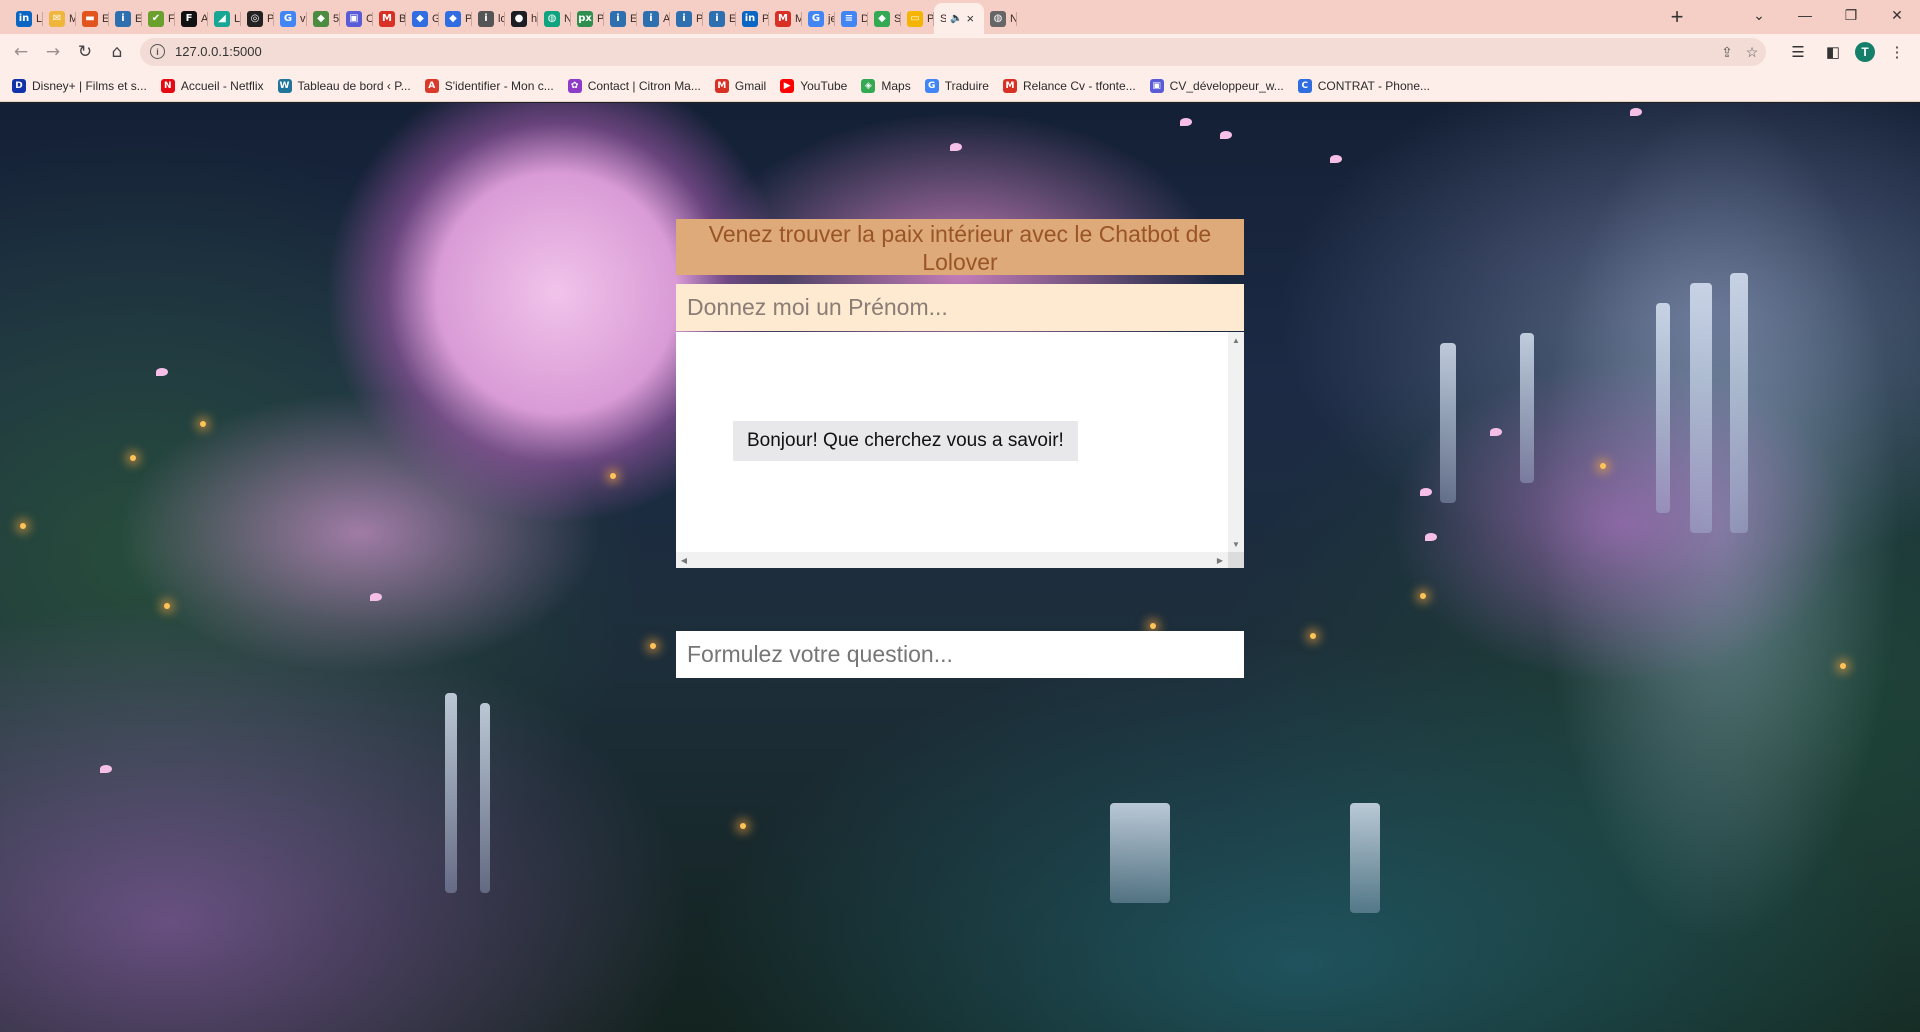 The height and width of the screenshot is (1032, 1920). What do you see at coordinates (435, 18) in the screenshot?
I see `tab-title: Ge` at bounding box center [435, 18].